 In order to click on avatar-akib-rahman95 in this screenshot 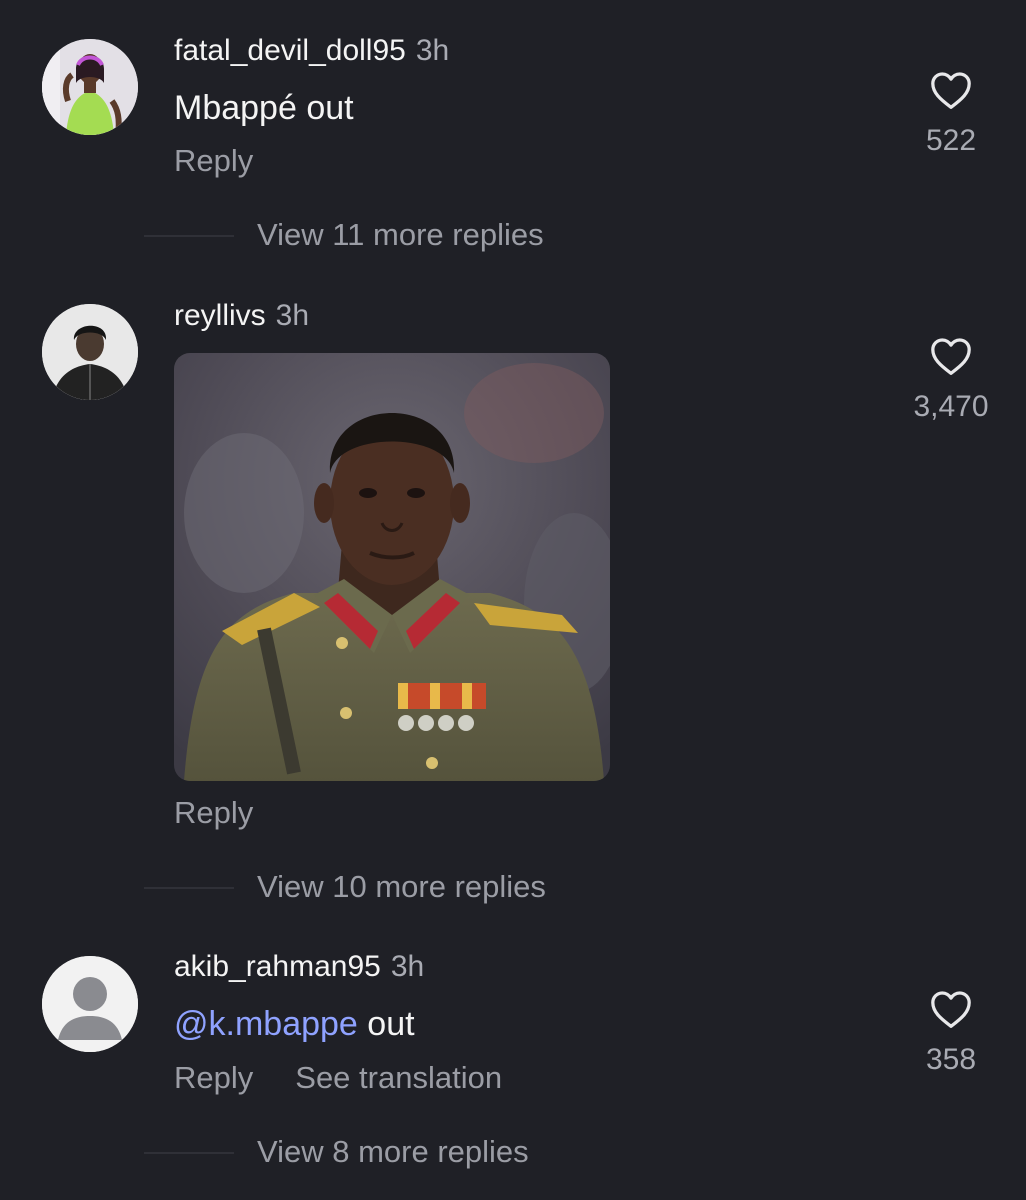, I will do `click(90, 1004)`.